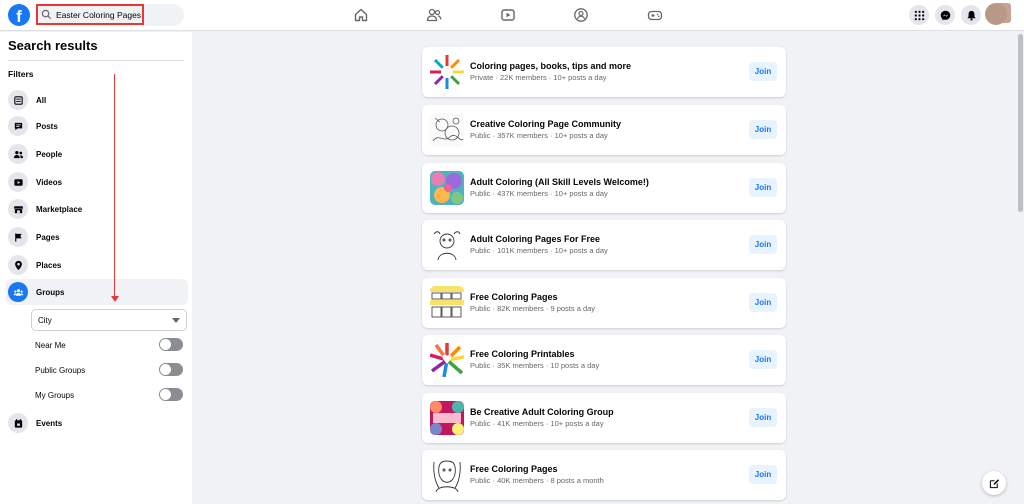 The image size is (1024, 504). Describe the element at coordinates (550, 66) in the screenshot. I see `group-name: Coloring pages, books, tips and more` at that location.